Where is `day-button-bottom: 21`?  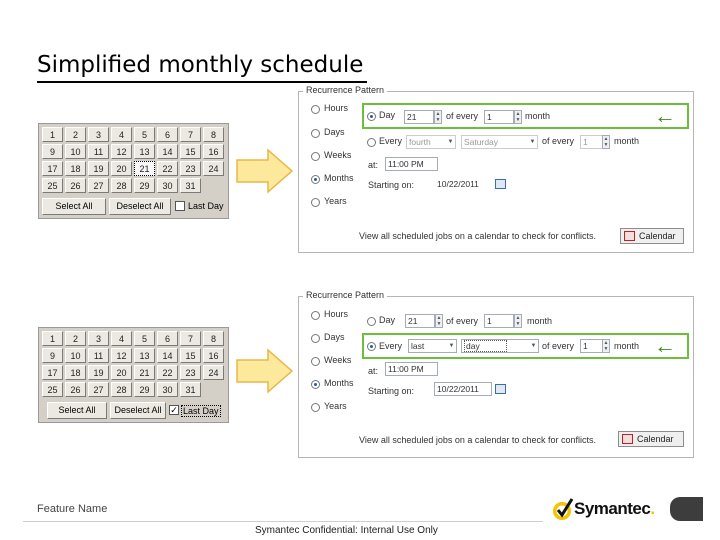 day-button-bottom: 21 is located at coordinates (144, 372).